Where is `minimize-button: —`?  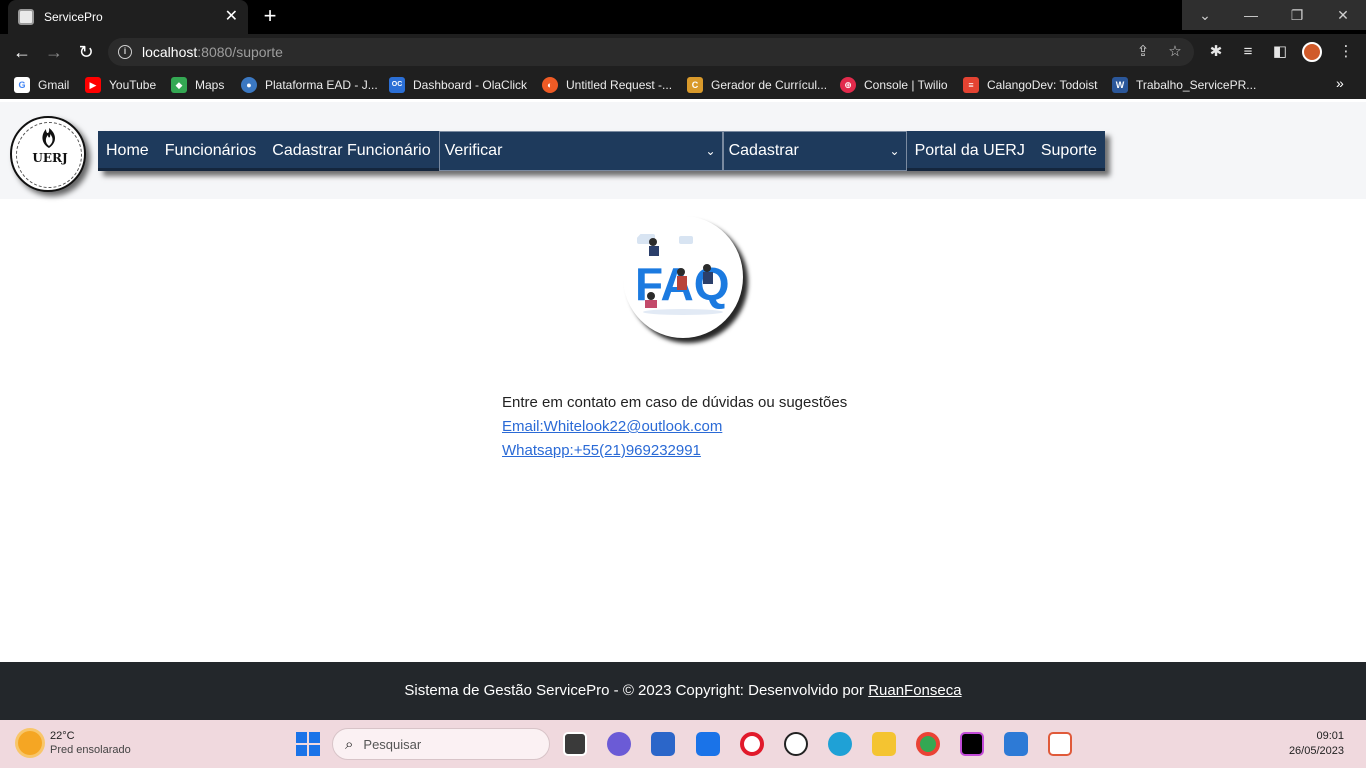
minimize-button: — is located at coordinates (1251, 15).